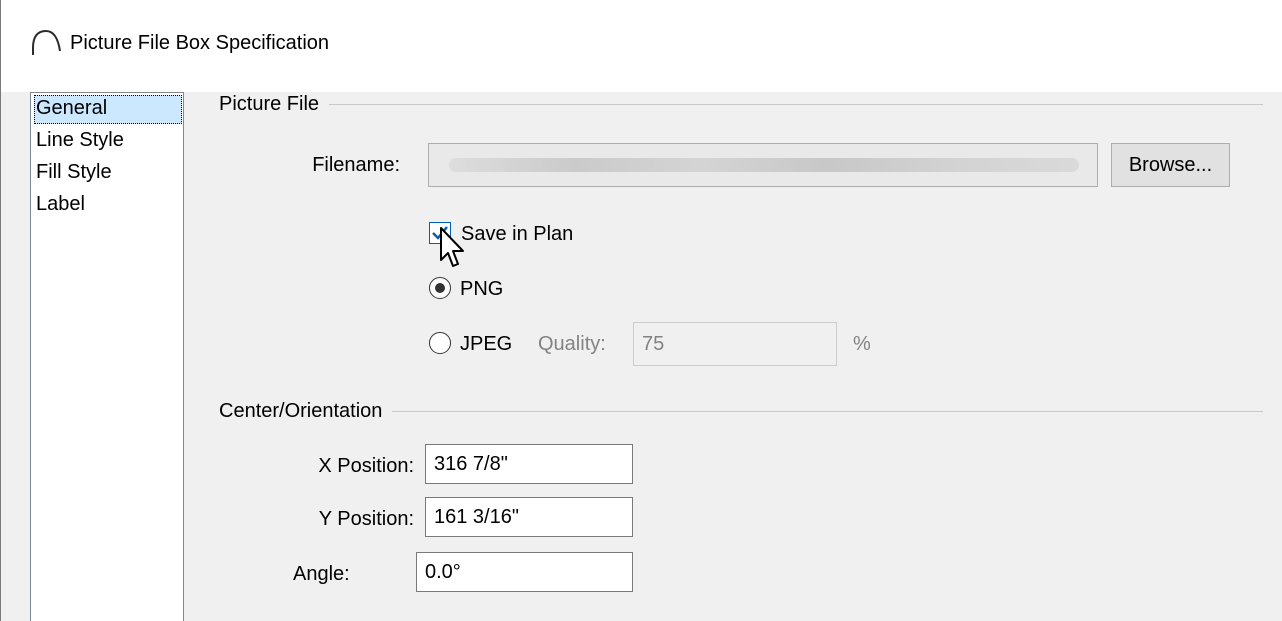 Image resolution: width=1282 pixels, height=621 pixels. I want to click on category-list: General Line Style Fill Style Label, so click(107, 356).